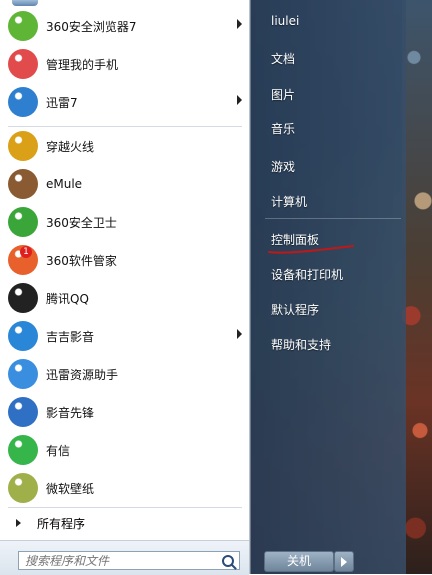 This screenshot has height=575, width=432. I want to click on places-item-games: 游戏, so click(283, 166).